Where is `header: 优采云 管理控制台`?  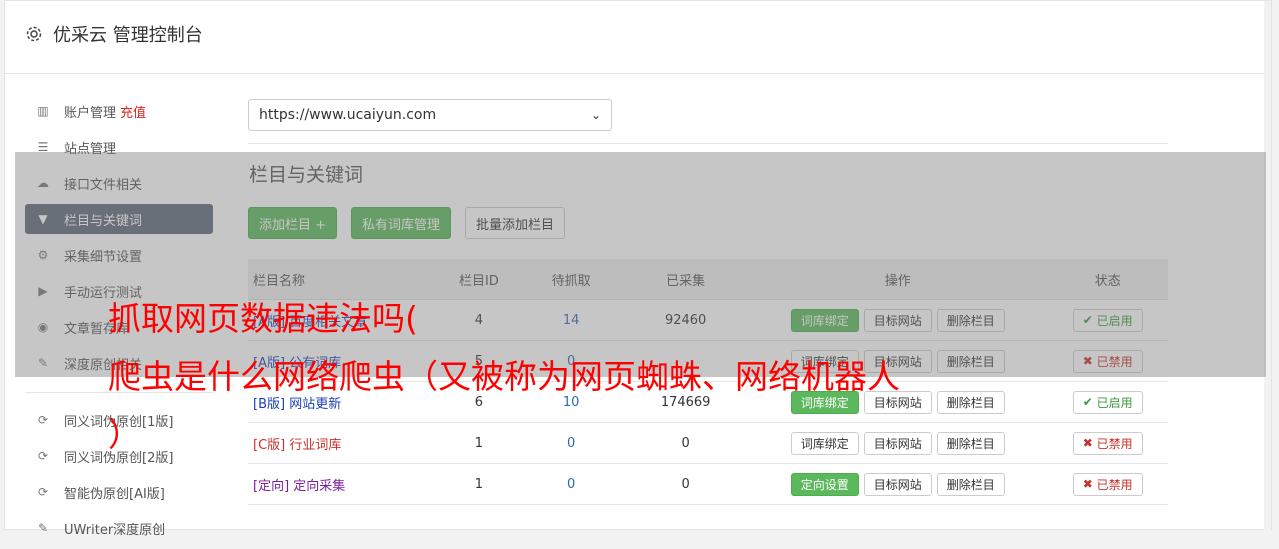 header: 优采云 管理控制台 is located at coordinates (638, 37).